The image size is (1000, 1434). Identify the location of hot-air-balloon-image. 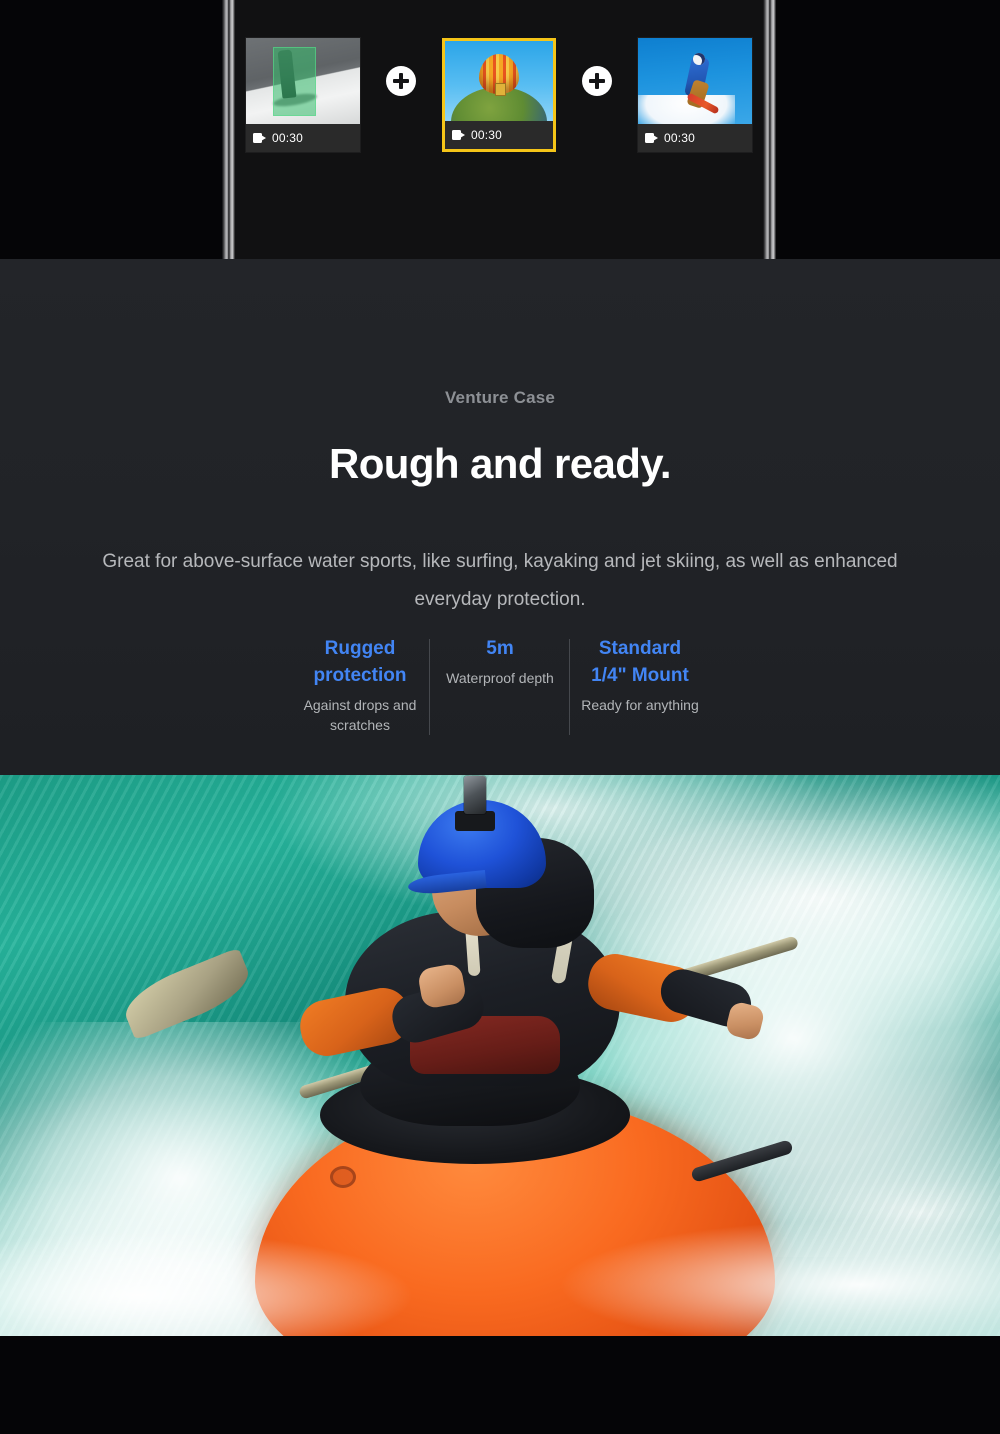
(499, 81).